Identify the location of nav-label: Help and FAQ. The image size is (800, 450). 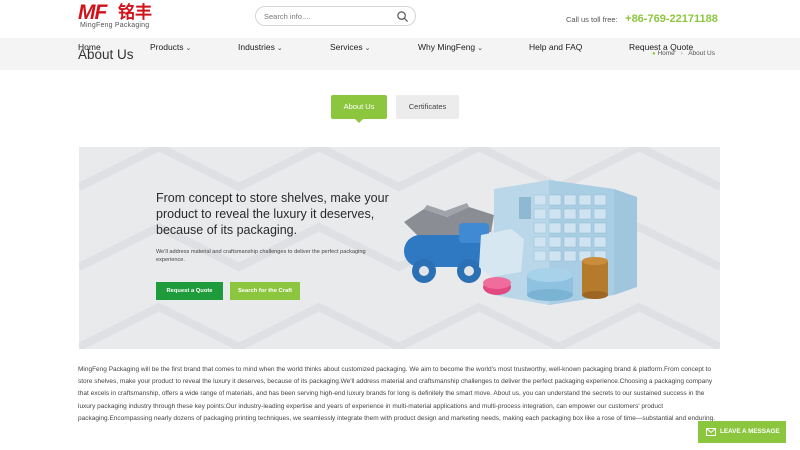
(556, 47).